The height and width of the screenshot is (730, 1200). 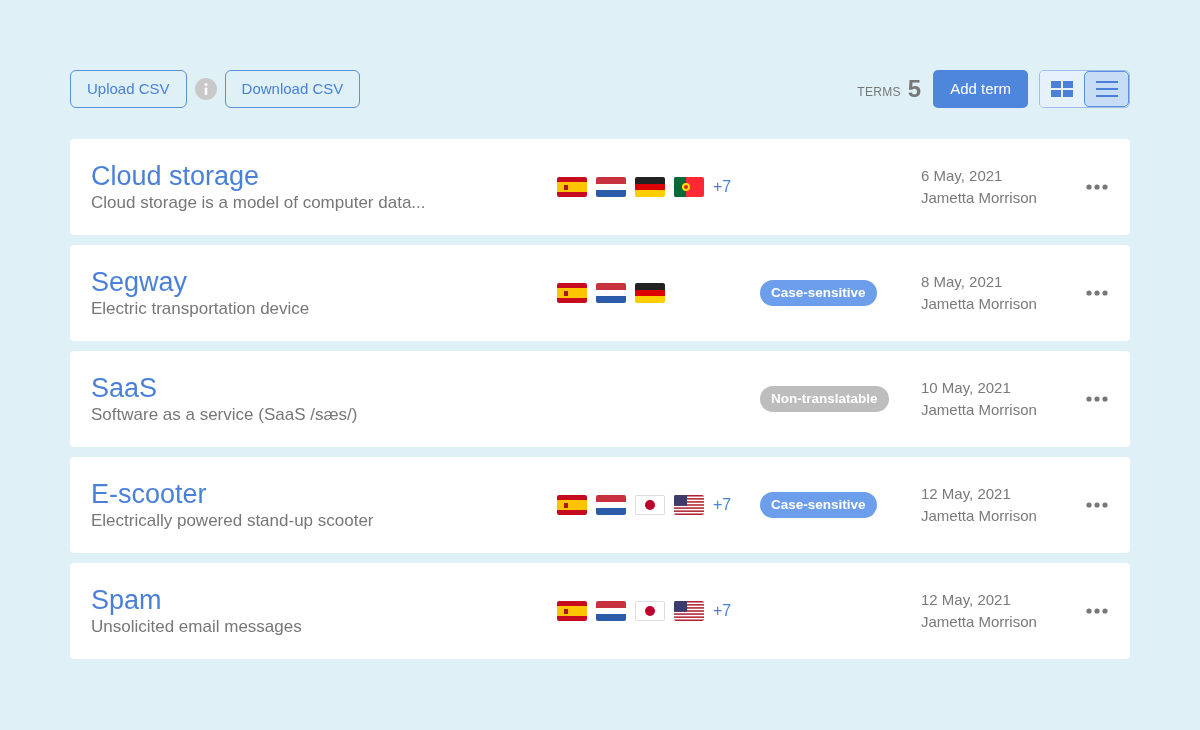 What do you see at coordinates (128, 89) in the screenshot?
I see `upload-csv-button: Upload CSV` at bounding box center [128, 89].